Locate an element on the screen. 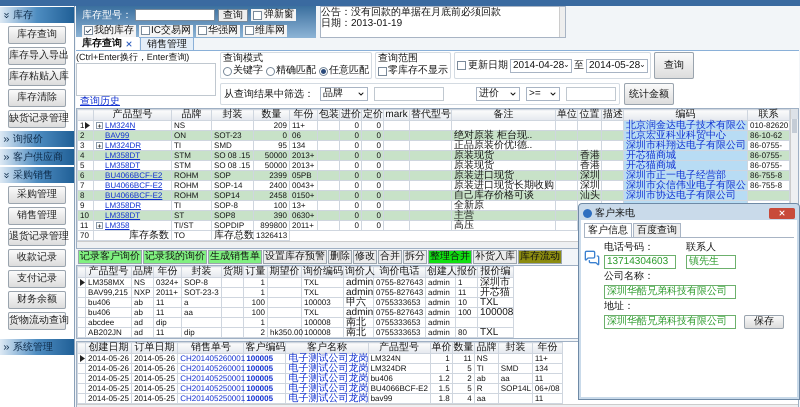  column-header: 包装 is located at coordinates (329, 114).